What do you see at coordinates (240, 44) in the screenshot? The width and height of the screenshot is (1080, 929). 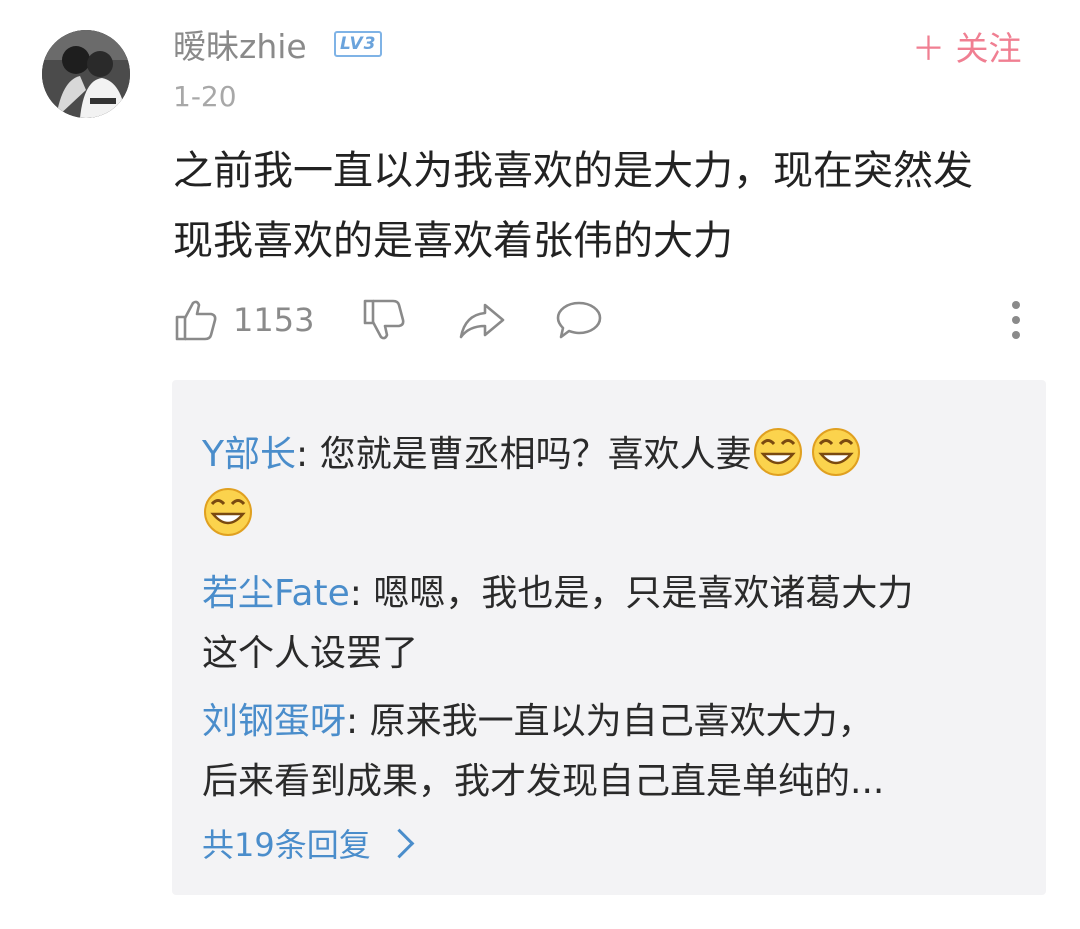 I see `username: 暧昧zhie` at bounding box center [240, 44].